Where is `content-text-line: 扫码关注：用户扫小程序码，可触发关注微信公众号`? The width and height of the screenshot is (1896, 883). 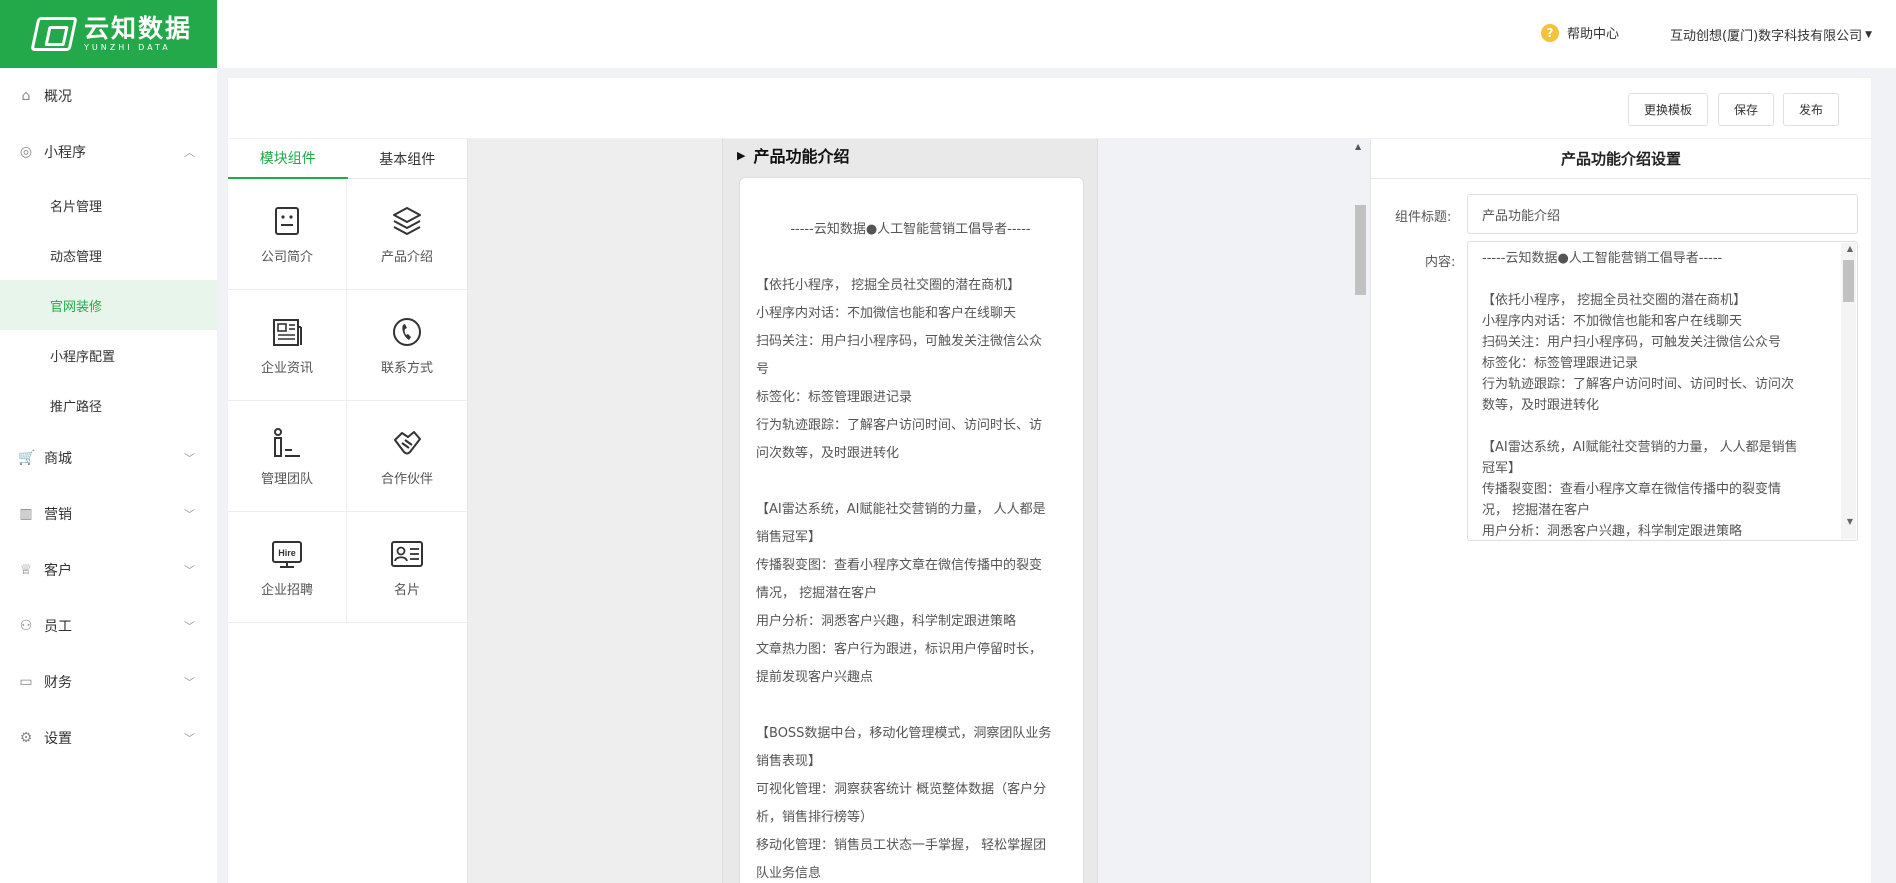 content-text-line: 扫码关注：用户扫小程序码，可触发关注微信公众号 is located at coordinates (1632, 342).